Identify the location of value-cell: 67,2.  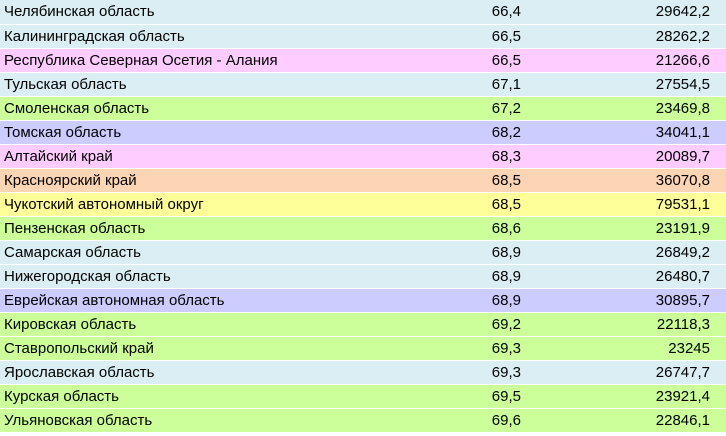
(502, 108).